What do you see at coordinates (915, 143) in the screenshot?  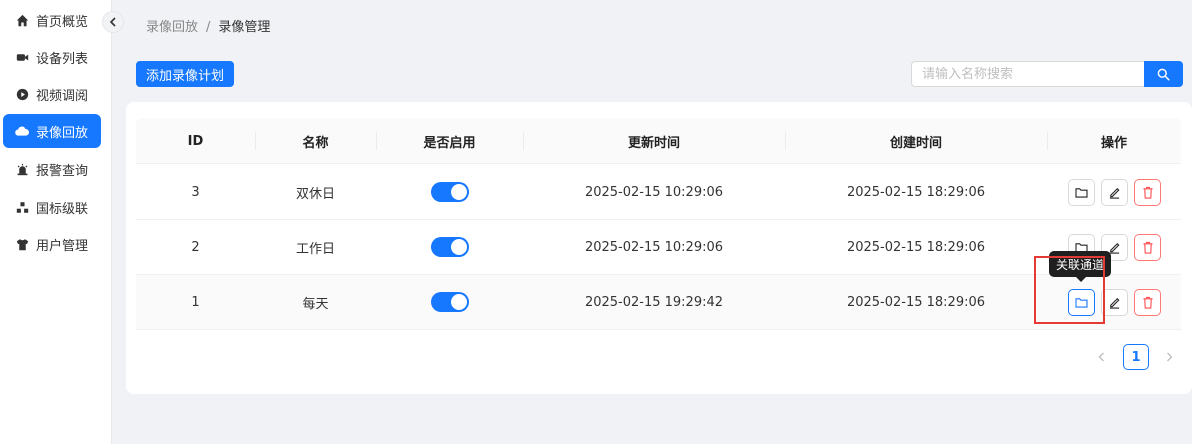 I see `column-header-created: 创建时间` at bounding box center [915, 143].